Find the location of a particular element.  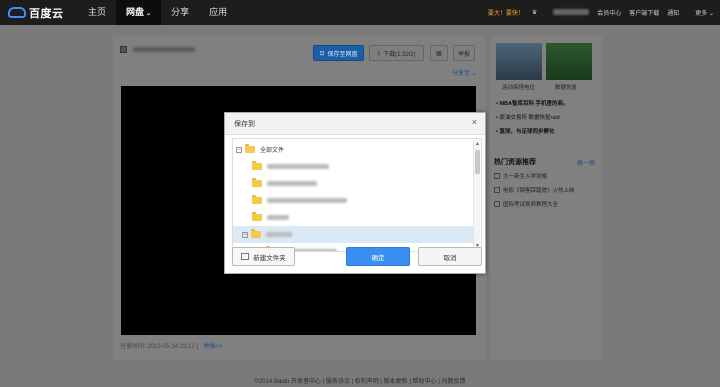

tree-root: − 全部文件 is located at coordinates (356, 149).